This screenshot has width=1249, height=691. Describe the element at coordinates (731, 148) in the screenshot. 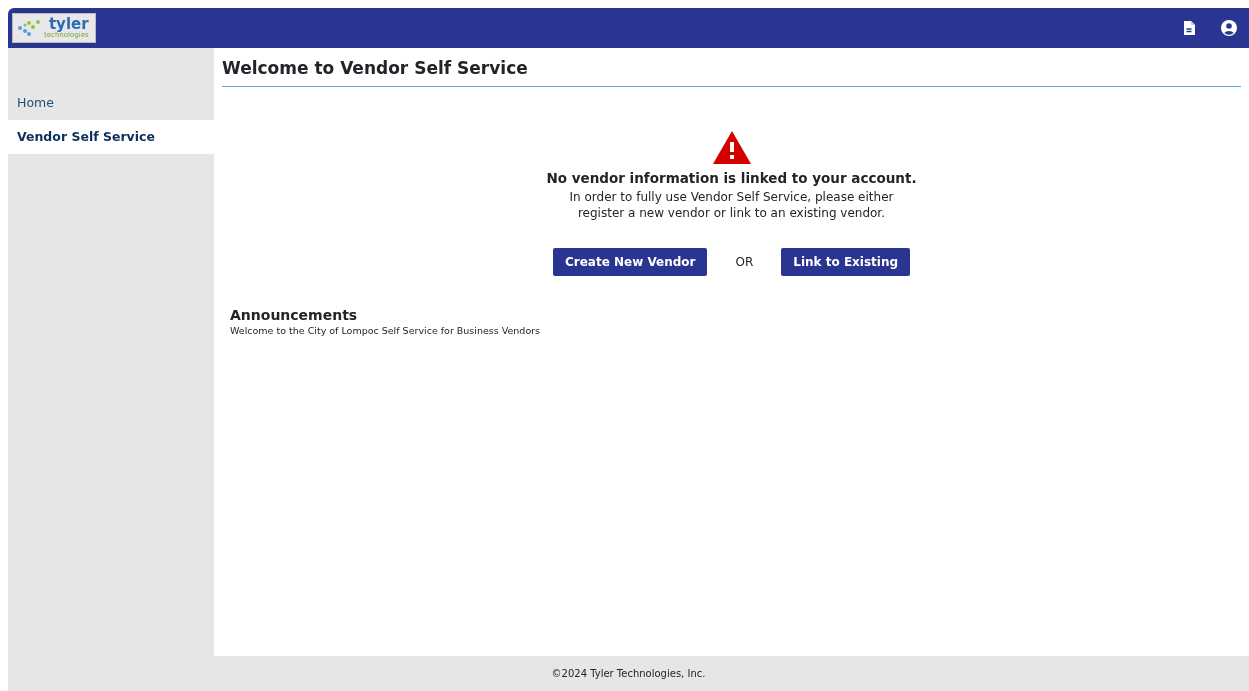

I see `warning-icon` at that location.